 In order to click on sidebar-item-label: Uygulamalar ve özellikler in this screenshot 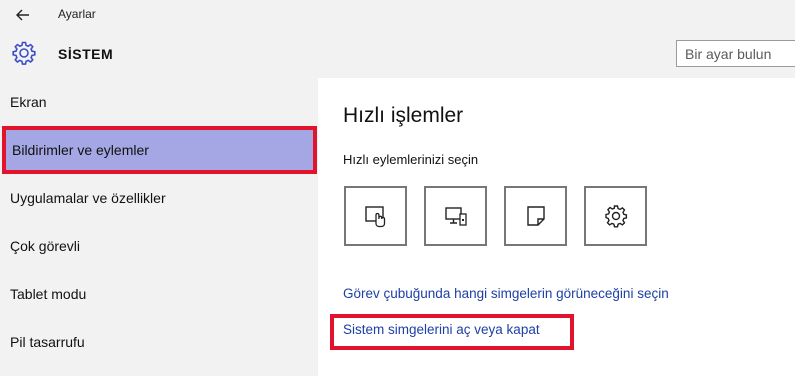, I will do `click(88, 198)`.